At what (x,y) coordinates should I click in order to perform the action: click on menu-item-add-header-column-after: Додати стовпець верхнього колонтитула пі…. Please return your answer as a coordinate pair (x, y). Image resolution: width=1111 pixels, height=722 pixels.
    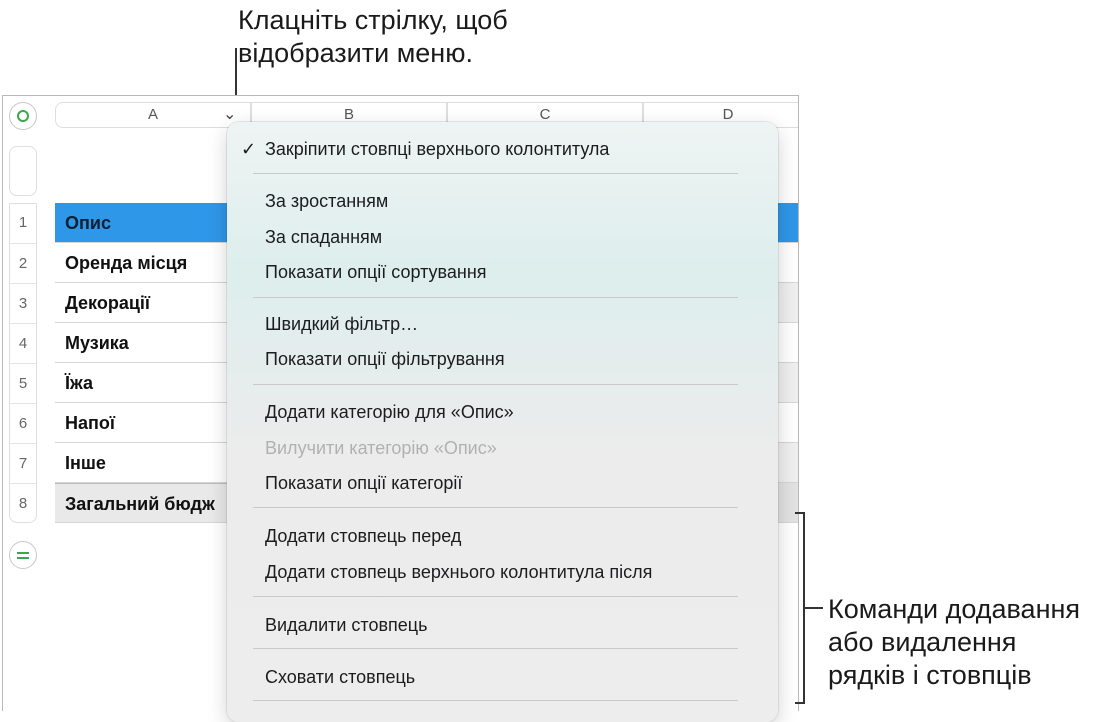
    Looking at the image, I should click on (458, 572).